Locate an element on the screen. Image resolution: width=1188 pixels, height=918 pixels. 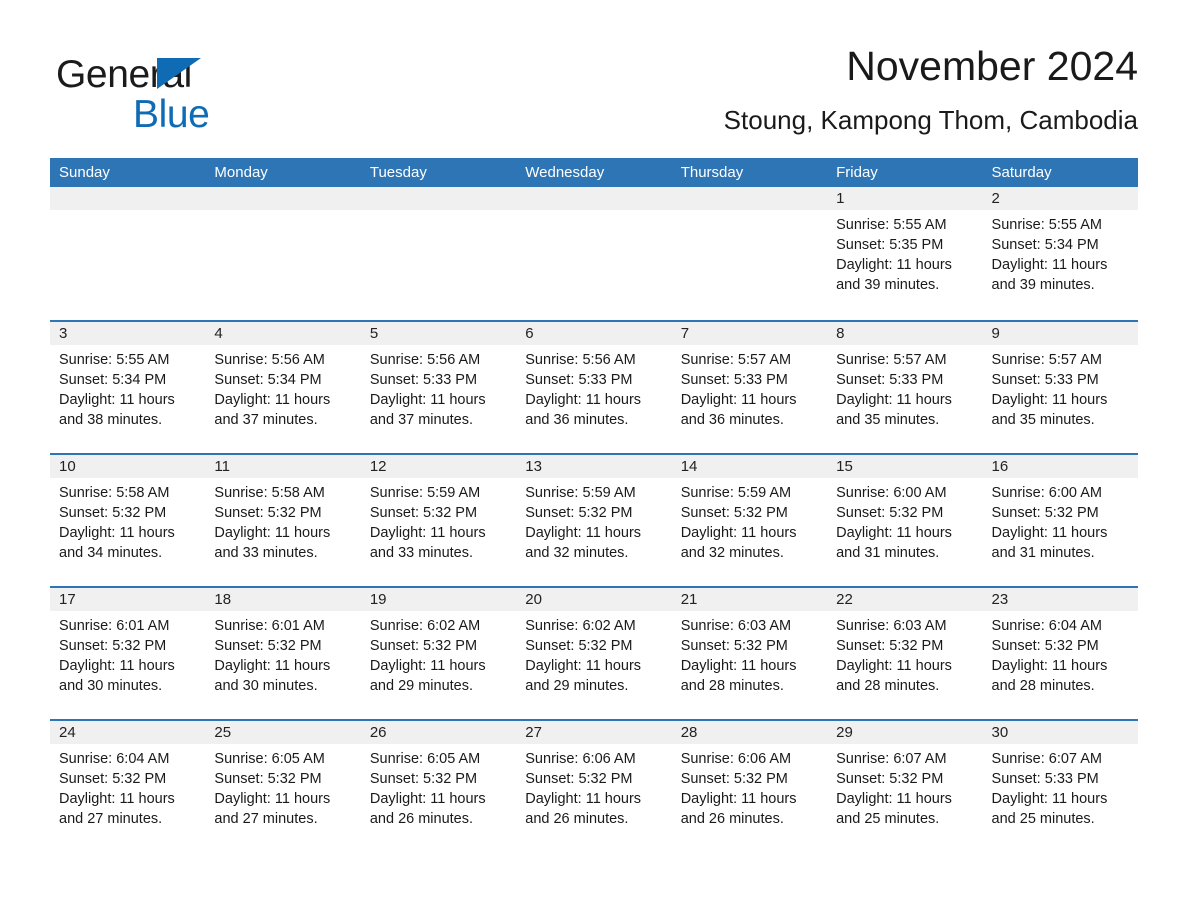
daylight-text: Daylight: 11 hours and 31 minutes. is located at coordinates (1049, 543).